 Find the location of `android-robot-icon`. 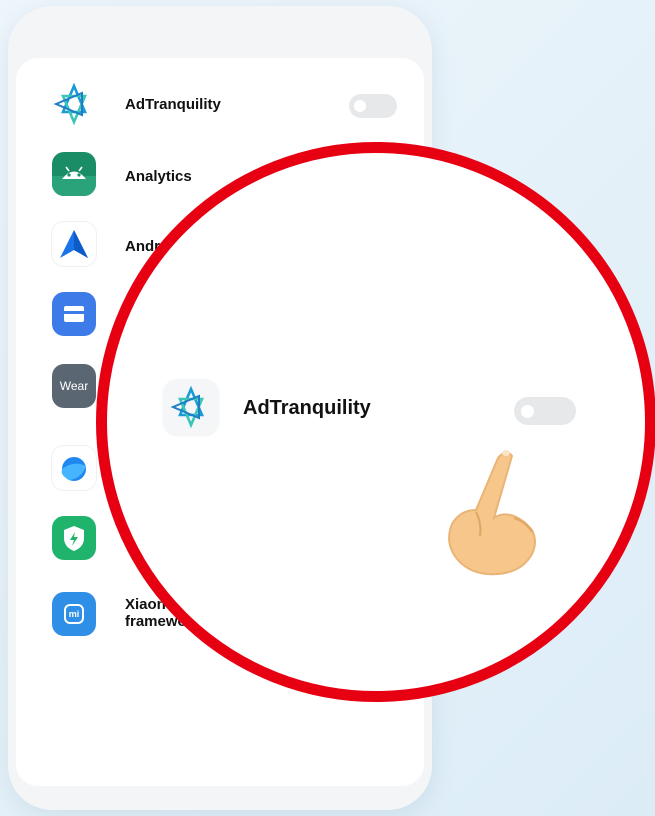

android-robot-icon is located at coordinates (74, 174).